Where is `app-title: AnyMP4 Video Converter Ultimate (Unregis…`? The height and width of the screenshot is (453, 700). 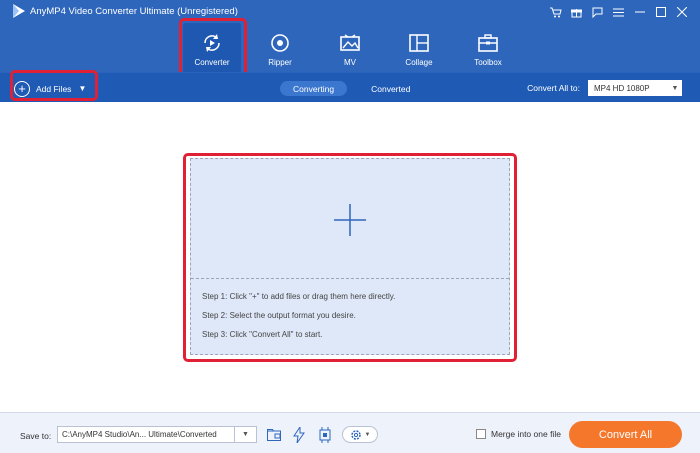
app-title: AnyMP4 Video Converter Ultimate (Unregis… is located at coordinates (134, 11).